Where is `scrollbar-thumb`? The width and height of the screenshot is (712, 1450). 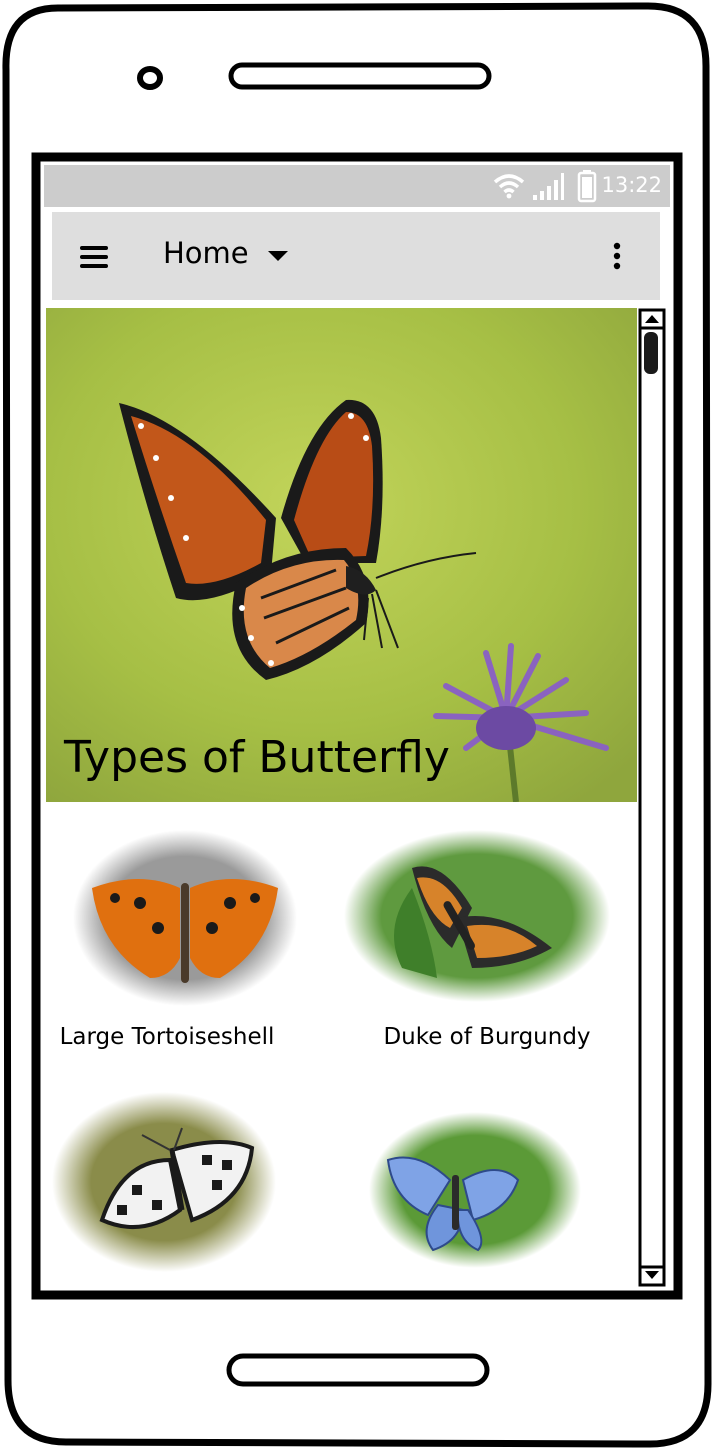 scrollbar-thumb is located at coordinates (651, 353).